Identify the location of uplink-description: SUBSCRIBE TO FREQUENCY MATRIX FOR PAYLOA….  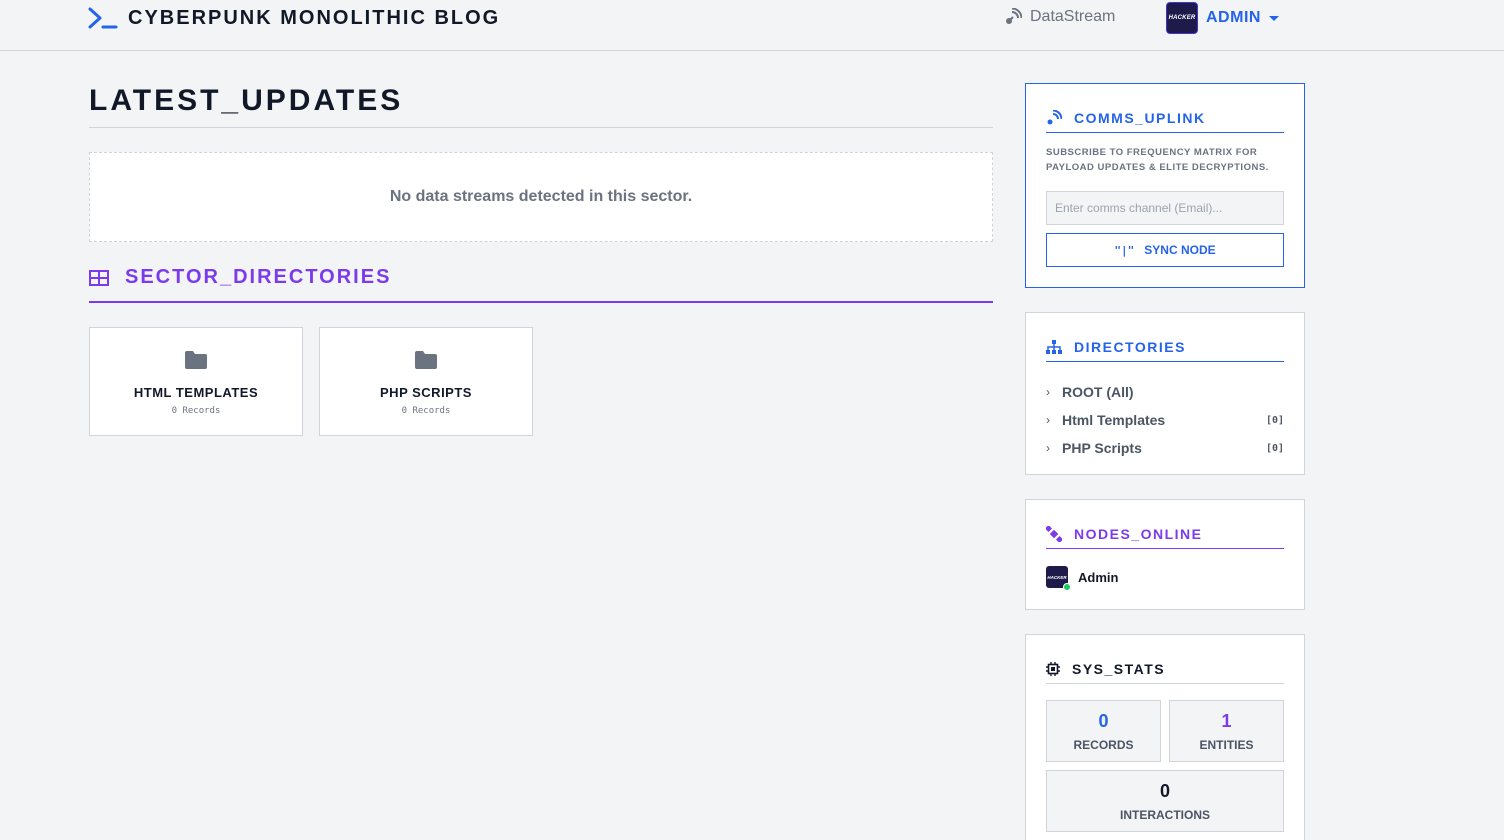
(1157, 160).